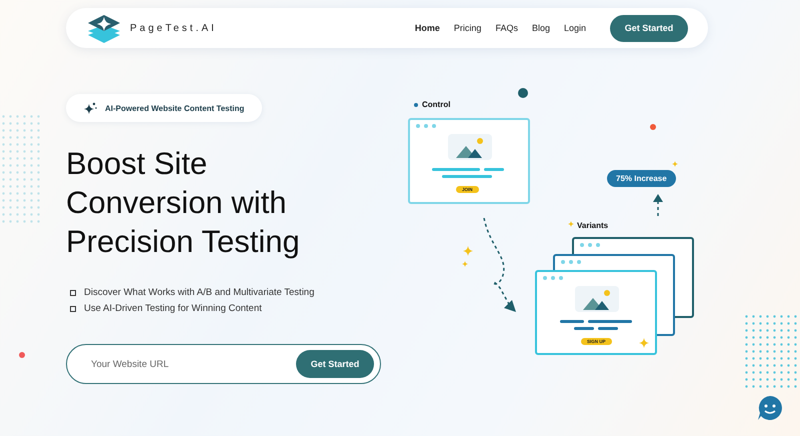 Image resolution: width=800 pixels, height=436 pixels. Describe the element at coordinates (468, 28) in the screenshot. I see `nav-link: Pricing` at that location.